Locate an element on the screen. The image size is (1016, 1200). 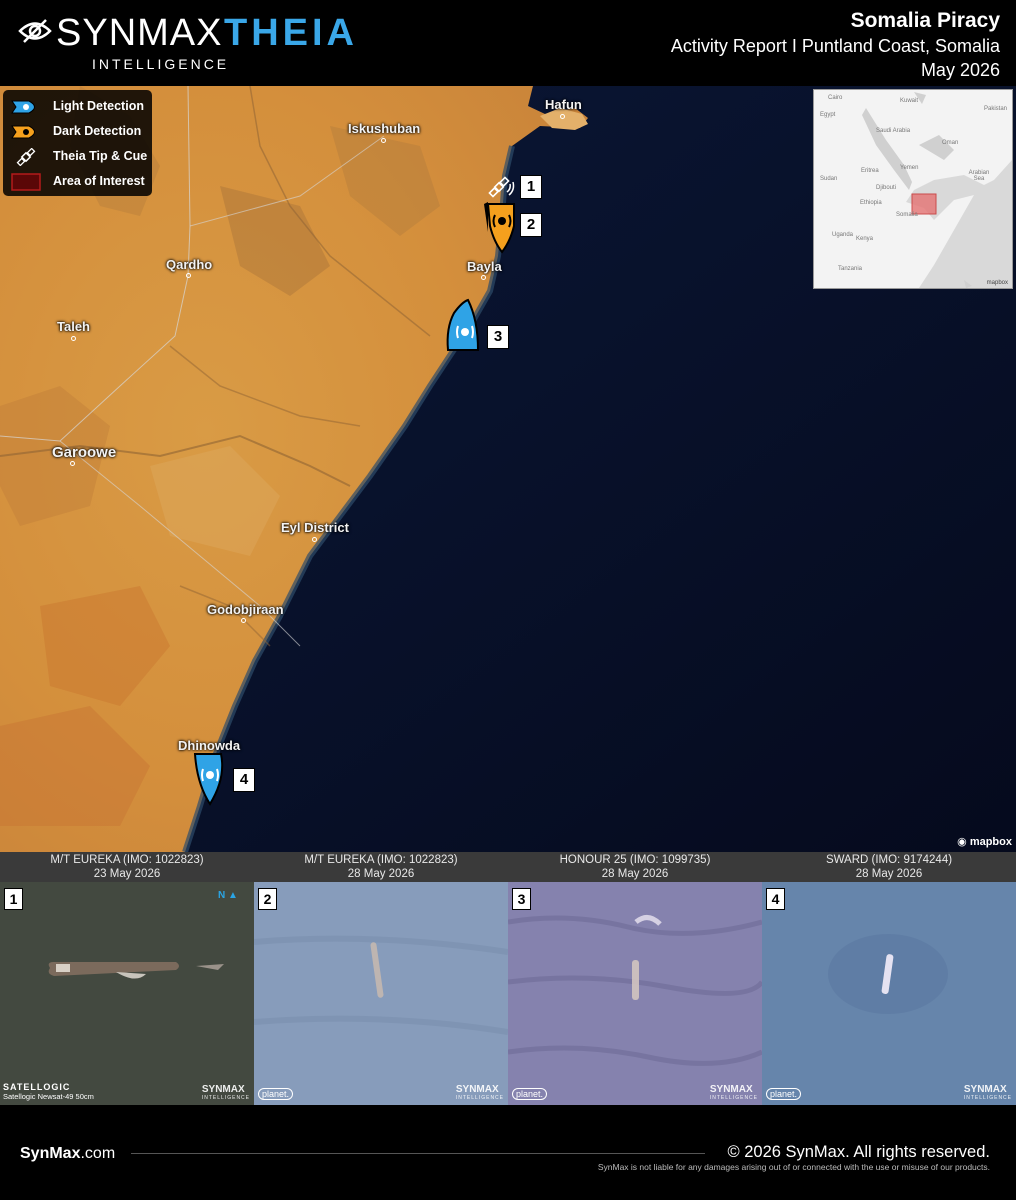
legend-tip-cue: Theia Tip & Cue is located at coordinates (79, 157).